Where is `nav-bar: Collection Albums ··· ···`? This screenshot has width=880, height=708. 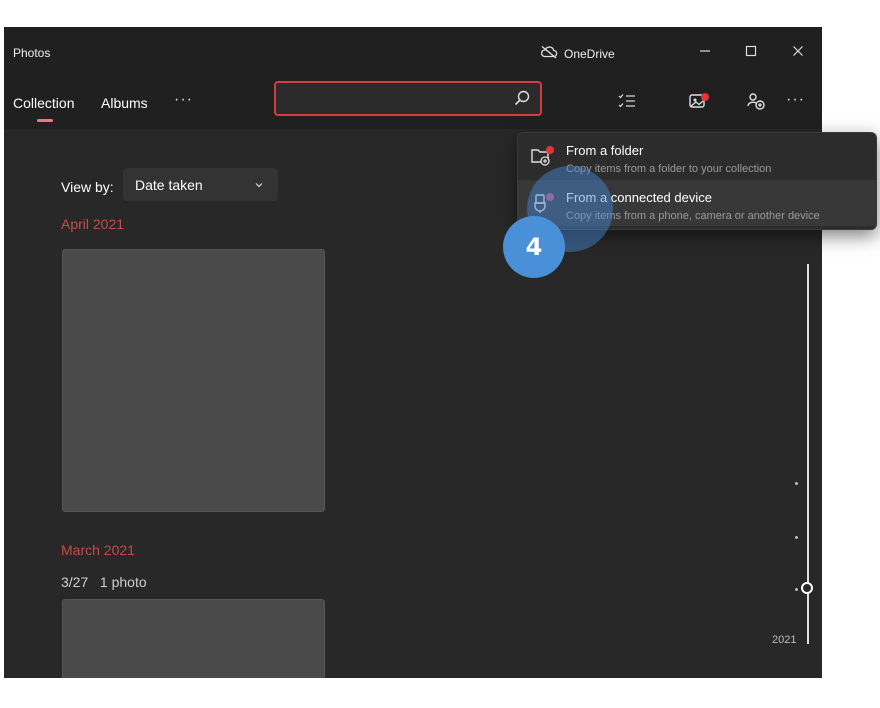
nav-bar: Collection Albums ··· ··· is located at coordinates (413, 104).